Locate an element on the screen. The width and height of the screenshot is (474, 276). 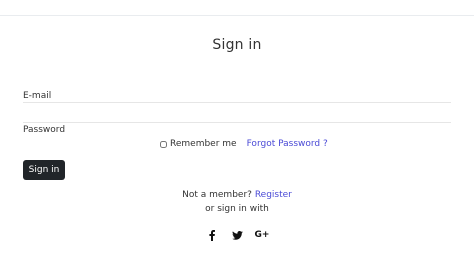
remember-row: Remember me Forgot Password ? is located at coordinates (244, 144).